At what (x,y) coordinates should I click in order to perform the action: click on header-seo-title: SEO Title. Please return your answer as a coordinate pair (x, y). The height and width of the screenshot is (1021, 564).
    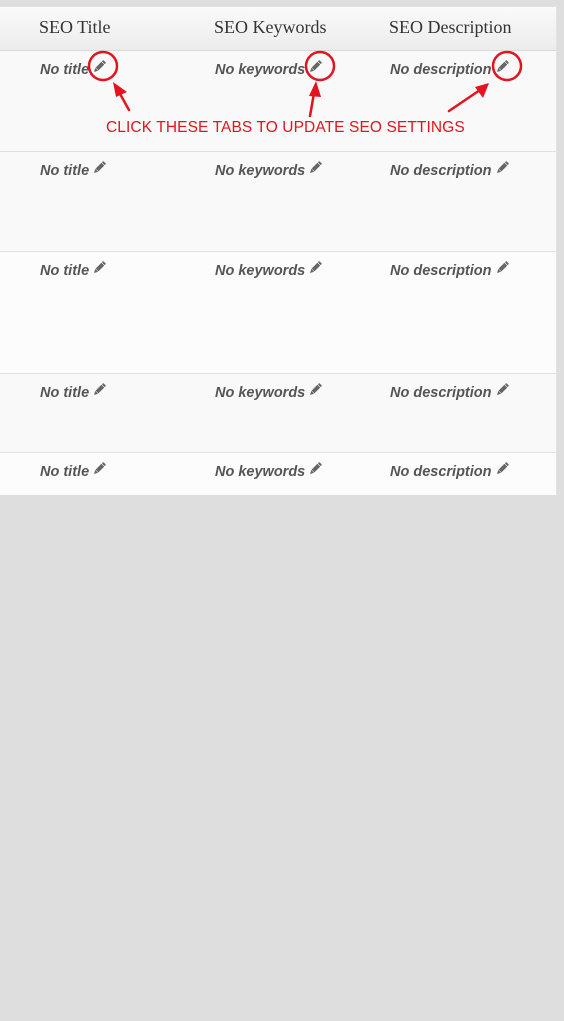
    Looking at the image, I should click on (75, 27).